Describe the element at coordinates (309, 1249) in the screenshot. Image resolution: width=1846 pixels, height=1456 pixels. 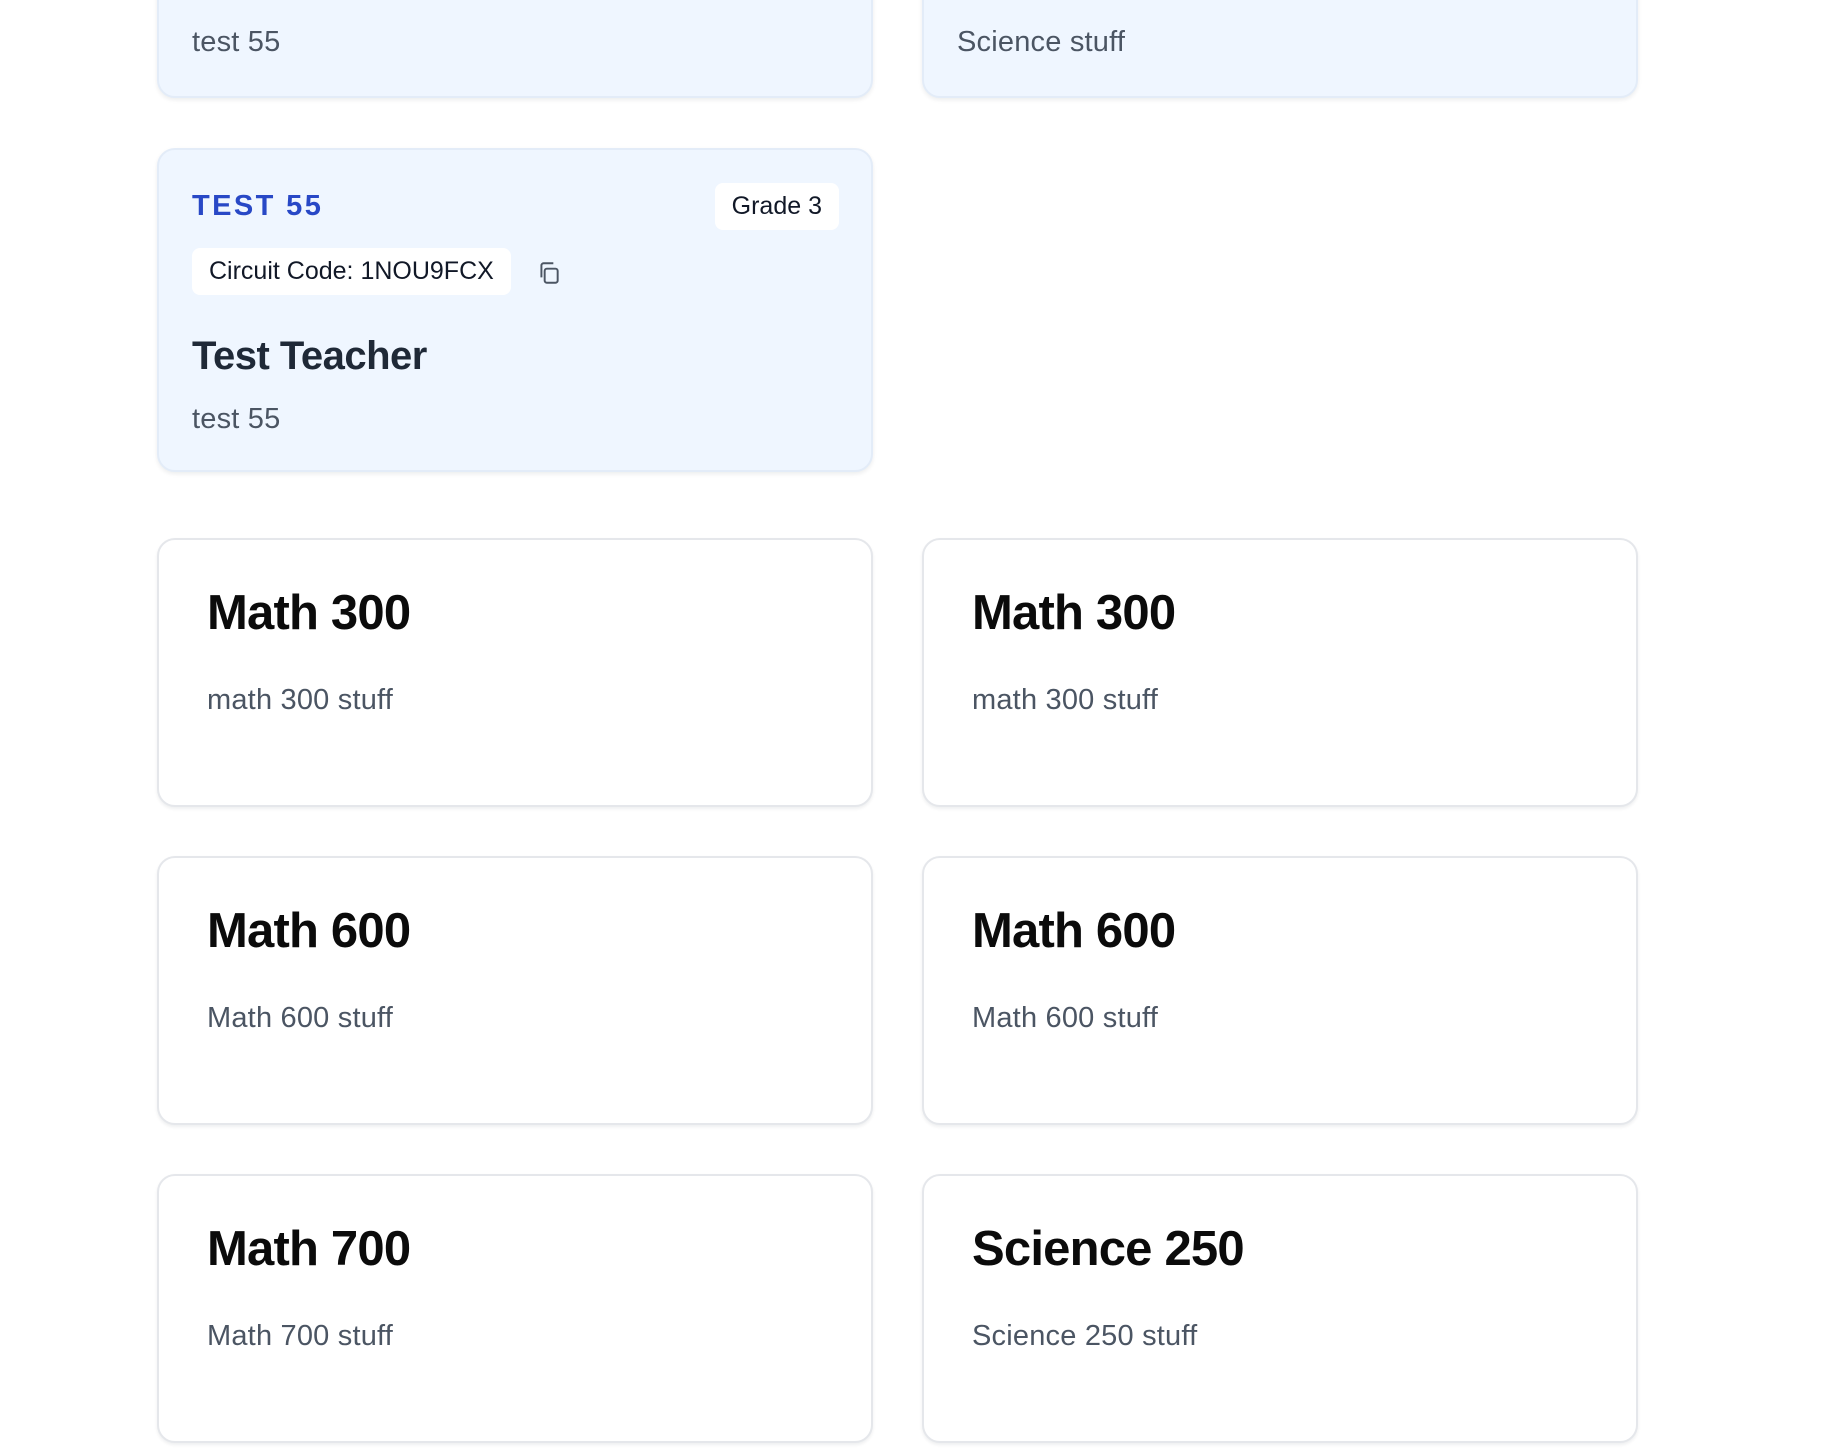
I see `course-title: Math 700` at that location.